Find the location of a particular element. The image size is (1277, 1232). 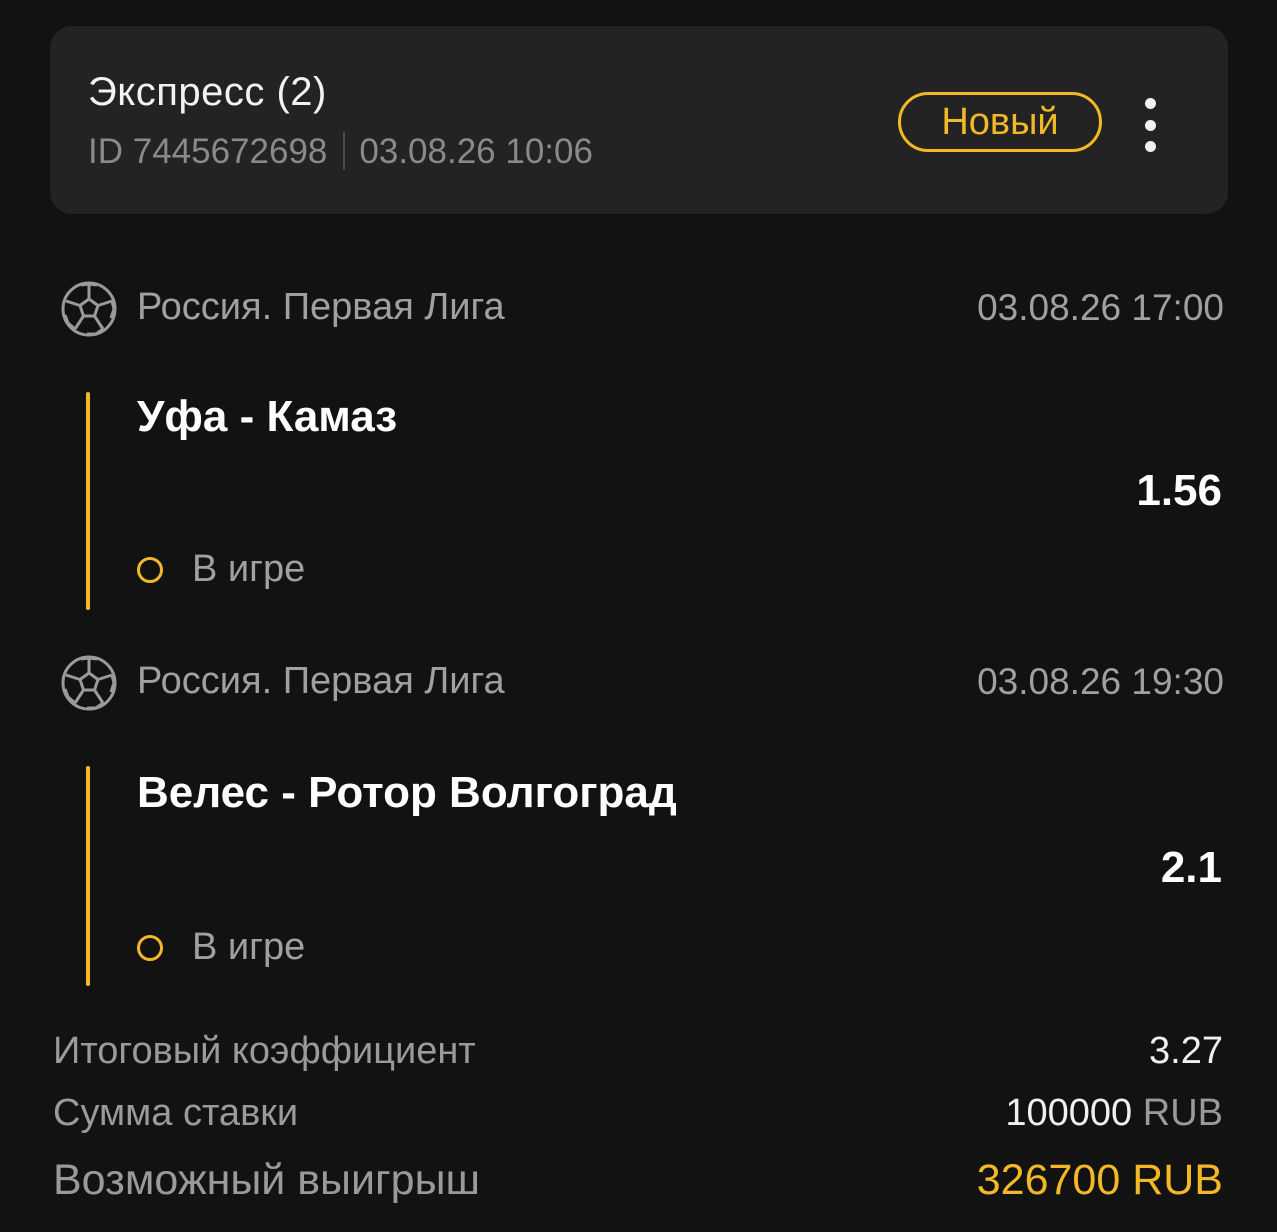

bet-type-title: Экспресс (2) is located at coordinates (207, 92).